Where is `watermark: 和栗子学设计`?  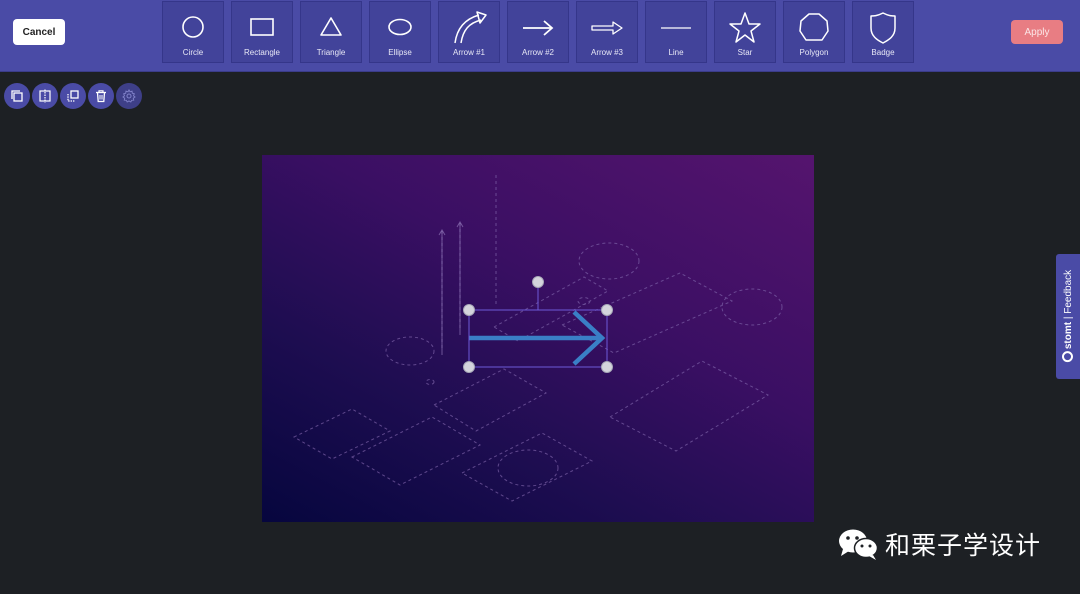 watermark: 和栗子学设计 is located at coordinates (939, 544).